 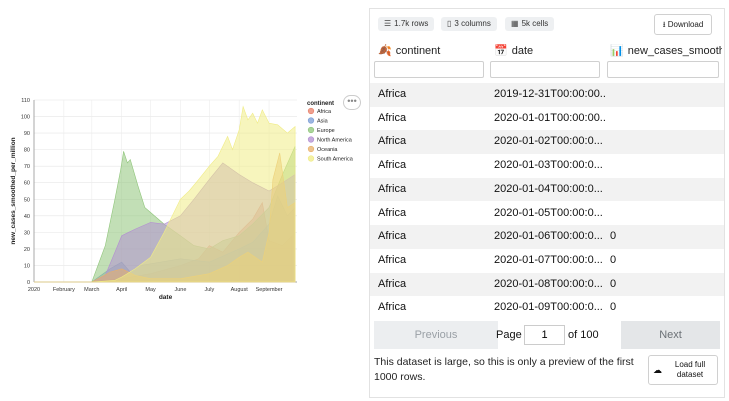 I want to click on y-tick-label: 70, so click(x=27, y=167).